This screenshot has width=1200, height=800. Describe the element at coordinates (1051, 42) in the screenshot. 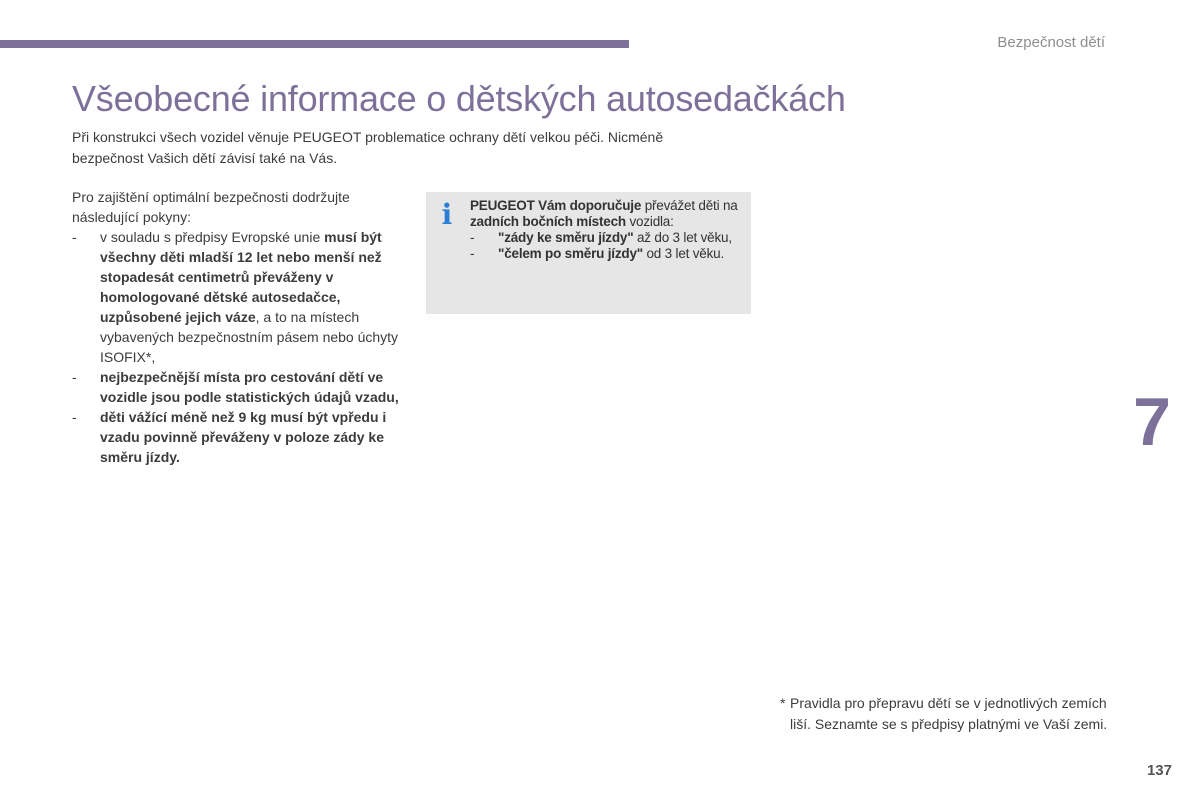

I see `section-title: Bezpečnost dětí` at that location.